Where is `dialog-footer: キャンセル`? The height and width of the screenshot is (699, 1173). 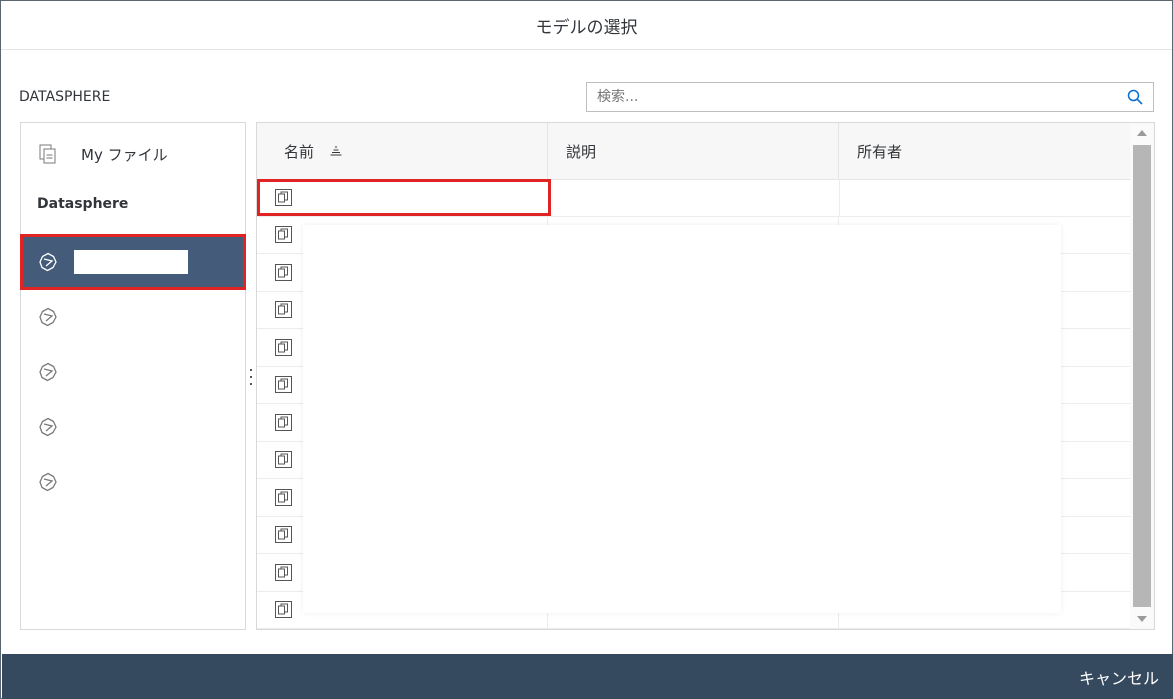 dialog-footer: キャンセル is located at coordinates (587, 676).